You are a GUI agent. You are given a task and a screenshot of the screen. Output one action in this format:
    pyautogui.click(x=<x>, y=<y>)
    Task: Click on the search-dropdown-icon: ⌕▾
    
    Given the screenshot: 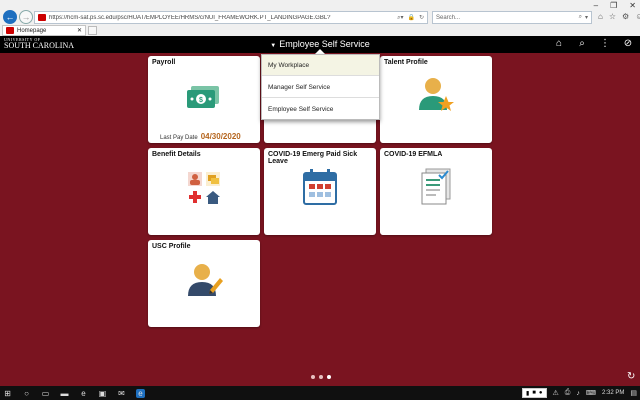 What is the action you would take?
    pyautogui.click(x=400, y=18)
    